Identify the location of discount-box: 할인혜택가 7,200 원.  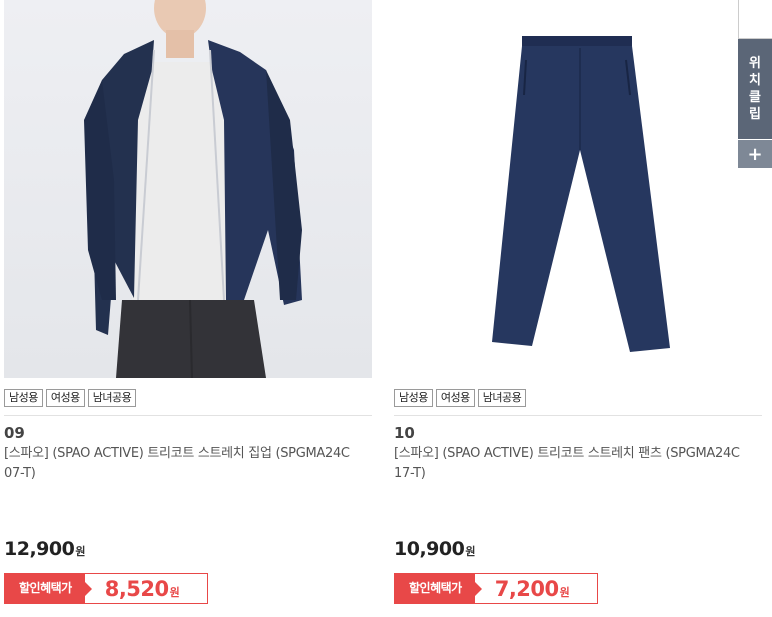
(496, 588).